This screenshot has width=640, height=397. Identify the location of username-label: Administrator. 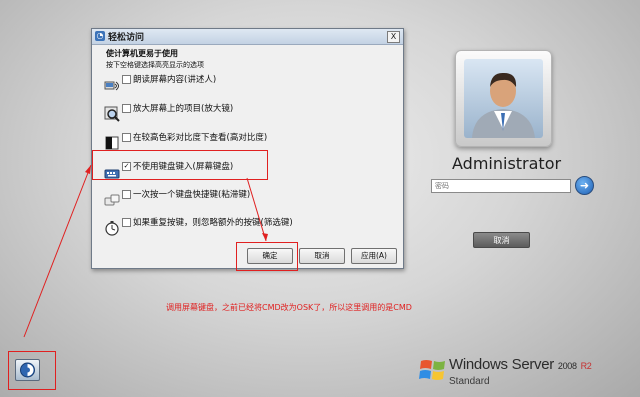
(507, 163).